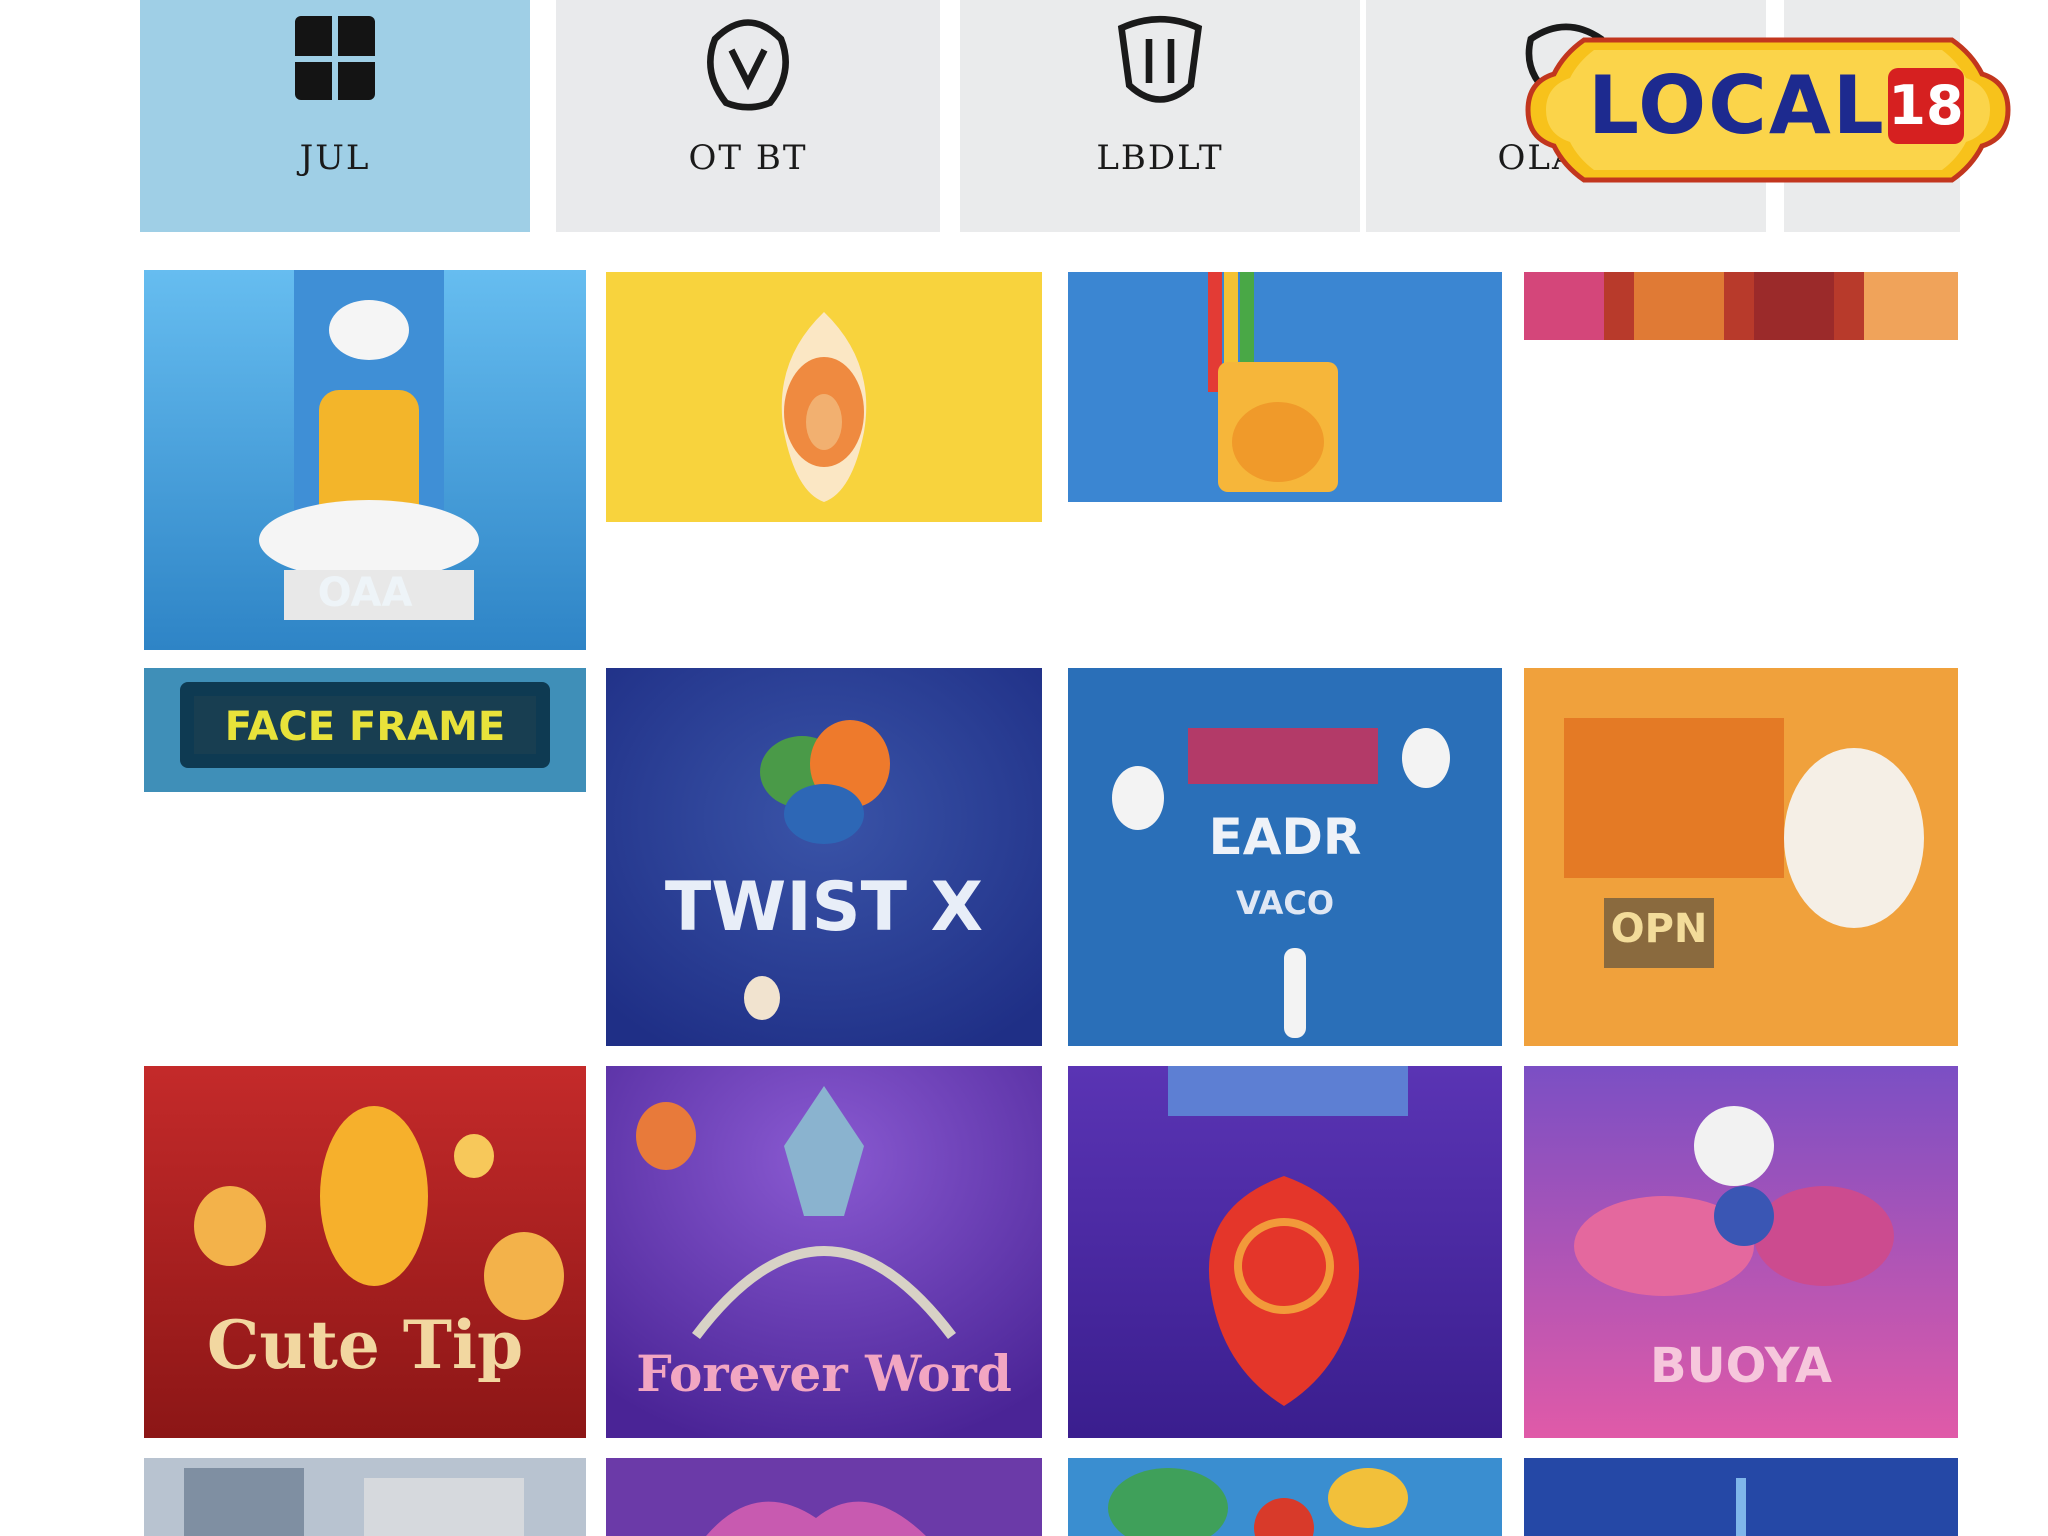  I want to click on thumbnail-text: OAA, so click(365, 593).